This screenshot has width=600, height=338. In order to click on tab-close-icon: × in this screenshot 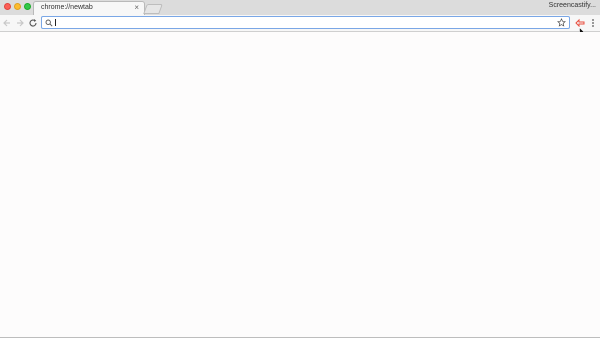, I will do `click(136, 8)`.